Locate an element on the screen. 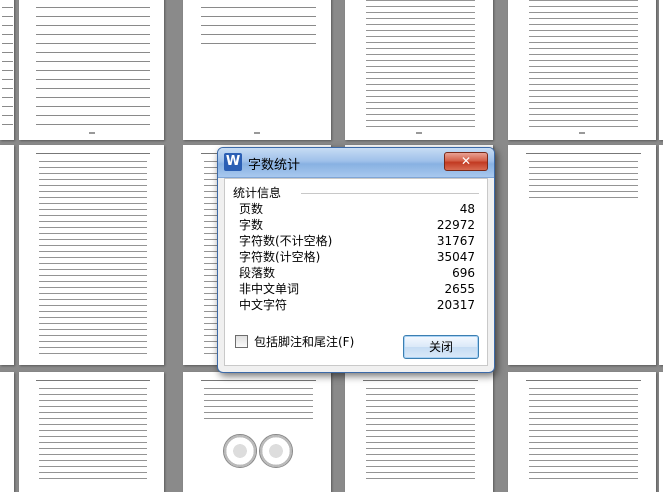 The image size is (663, 492). stat-label: 中文字符 is located at coordinates (263, 305).